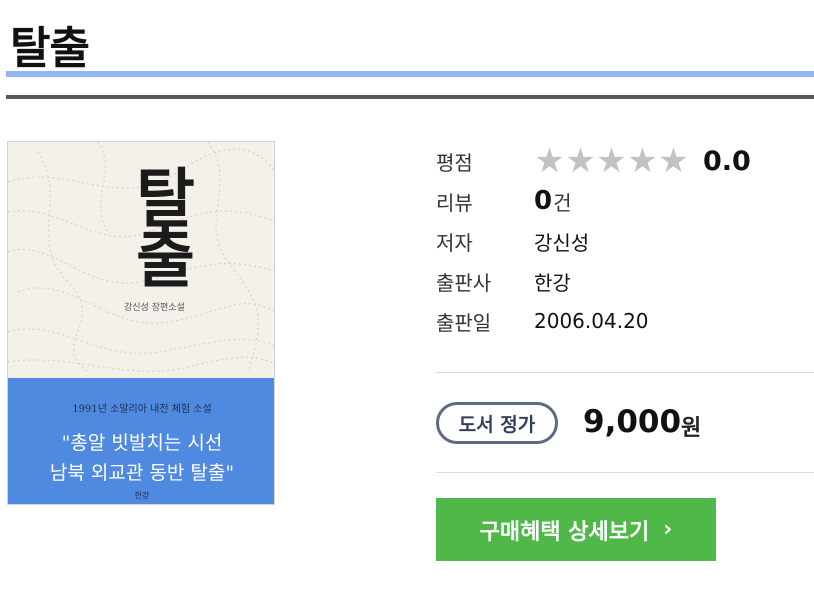 This screenshot has height=590, width=814. I want to click on info-divider, so click(625, 372).